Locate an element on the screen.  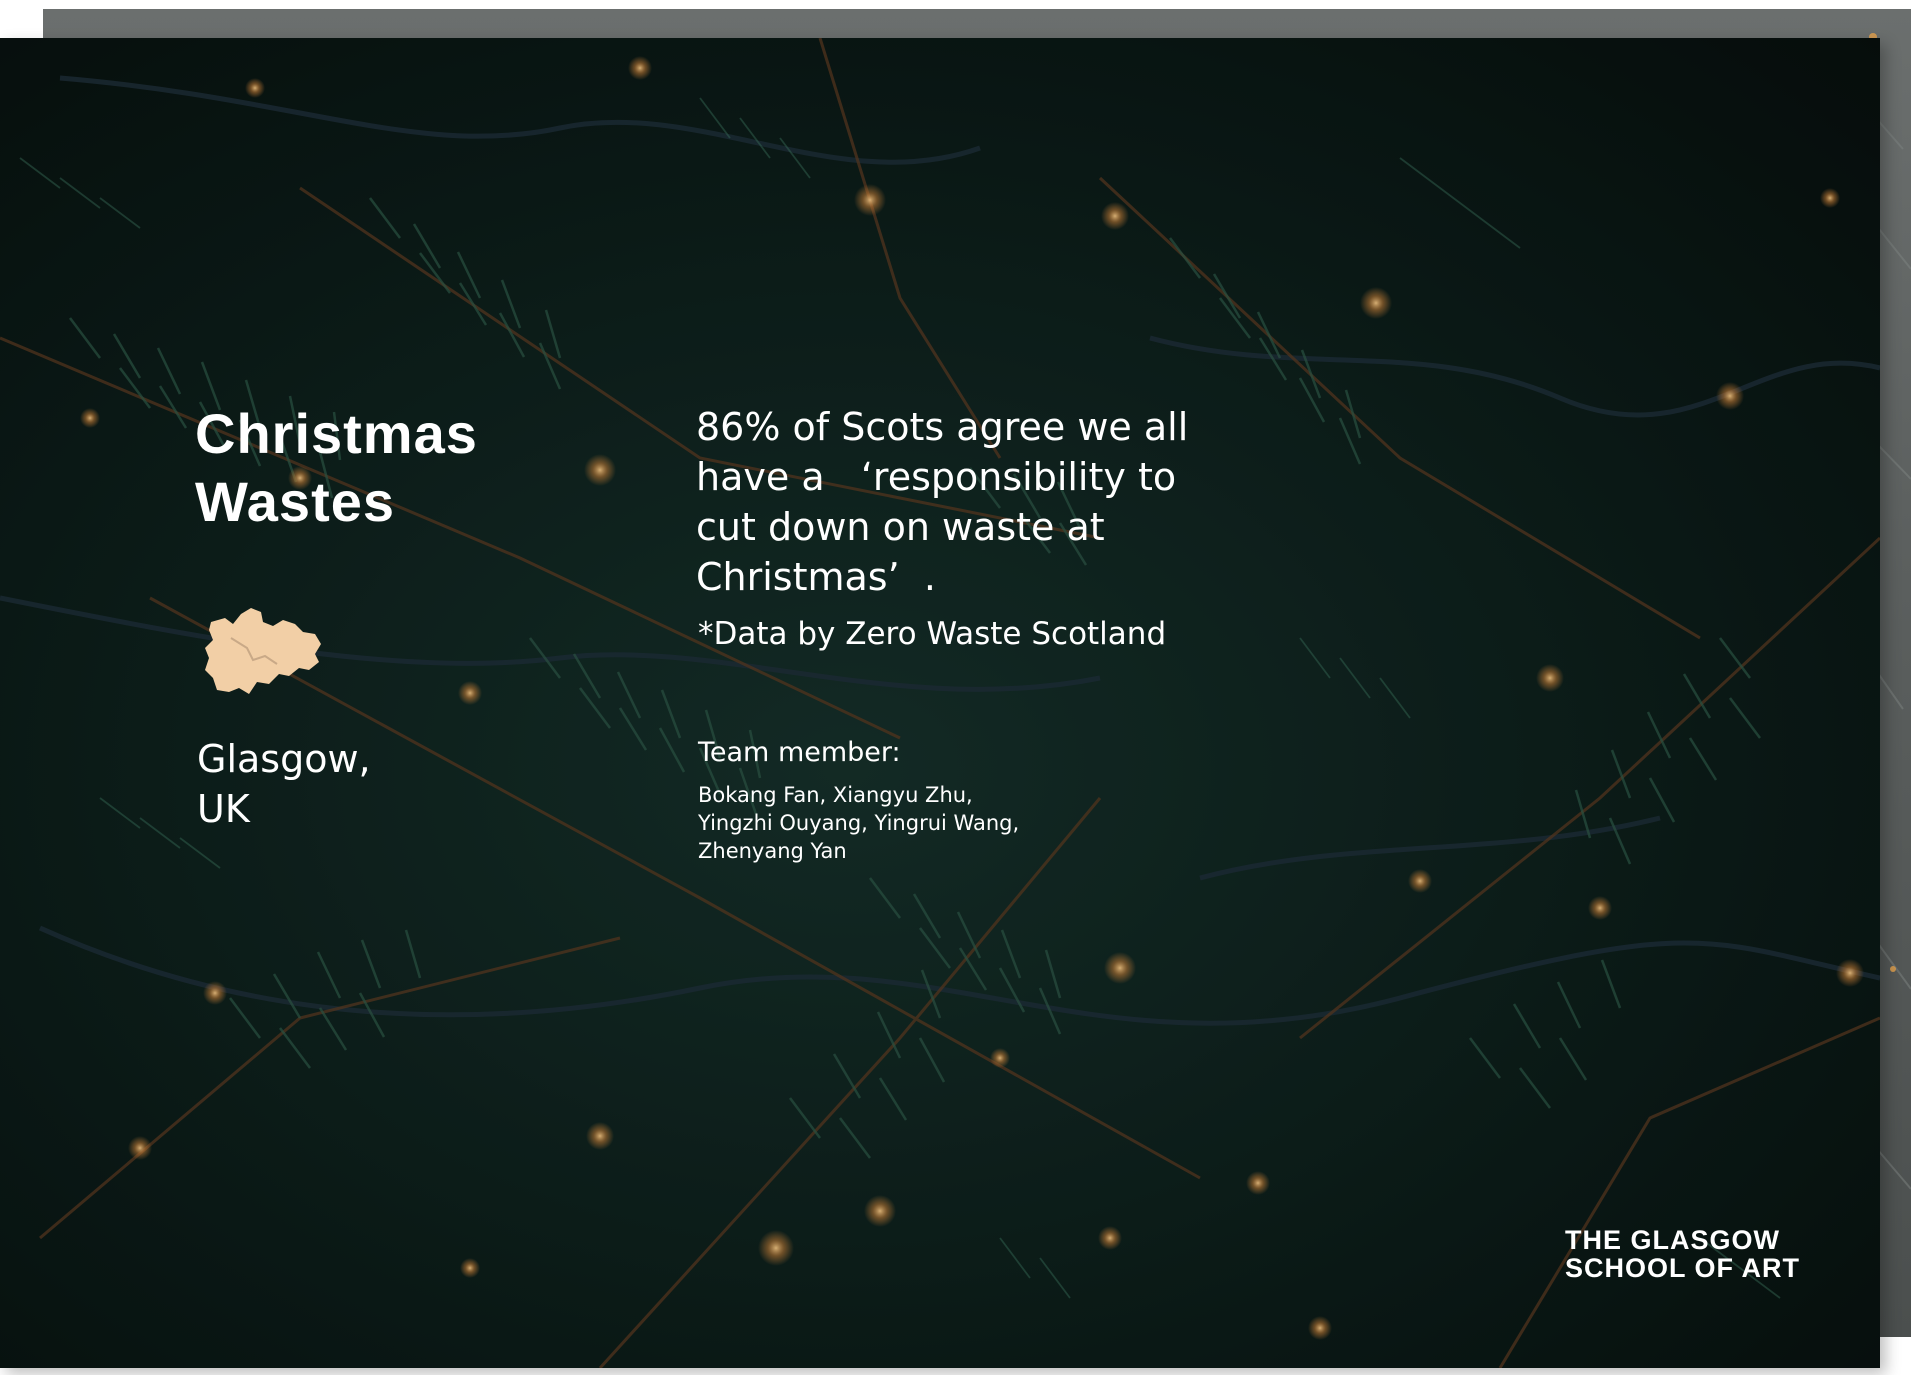
team-label: Team member: is located at coordinates (799, 752).